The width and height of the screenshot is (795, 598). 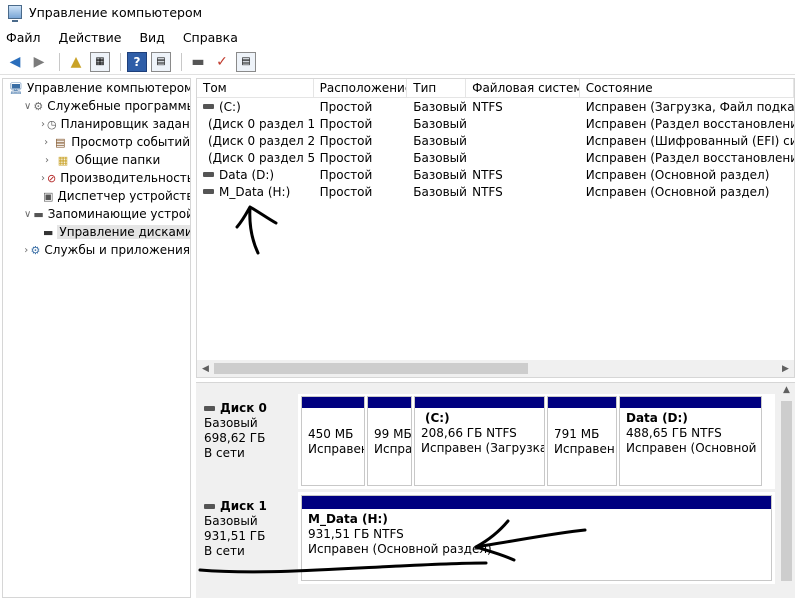 What do you see at coordinates (255, 191) in the screenshot?
I see `volume-name: M_Data (H:)` at bounding box center [255, 191].